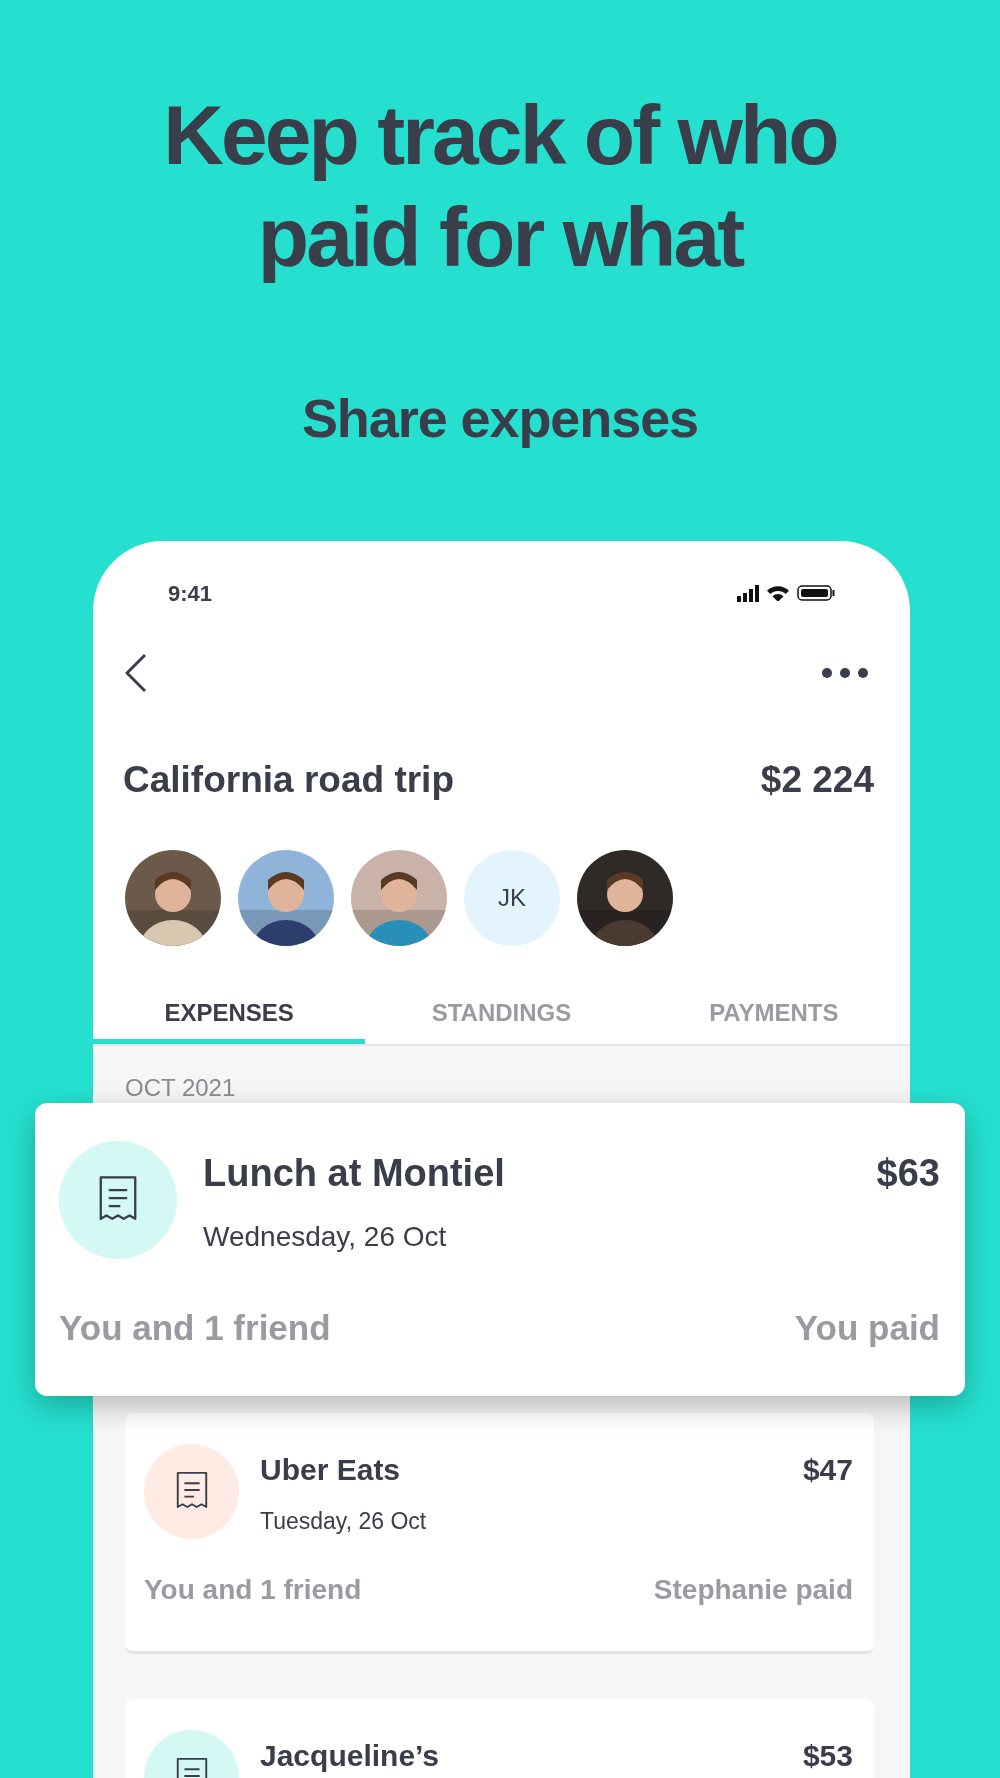 The height and width of the screenshot is (1778, 1000). What do you see at coordinates (181, 1088) in the screenshot?
I see `section-header: OCT 2021` at bounding box center [181, 1088].